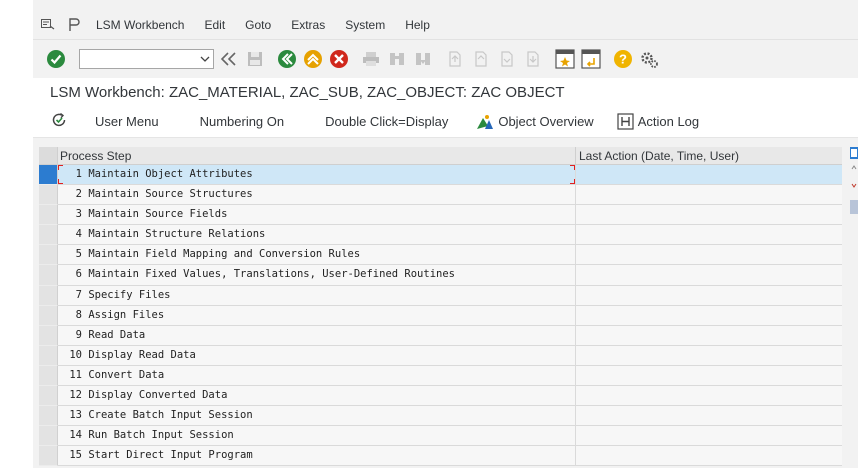 The height and width of the screenshot is (468, 858). What do you see at coordinates (308, 25) in the screenshot?
I see `menu-extras: Extras` at bounding box center [308, 25].